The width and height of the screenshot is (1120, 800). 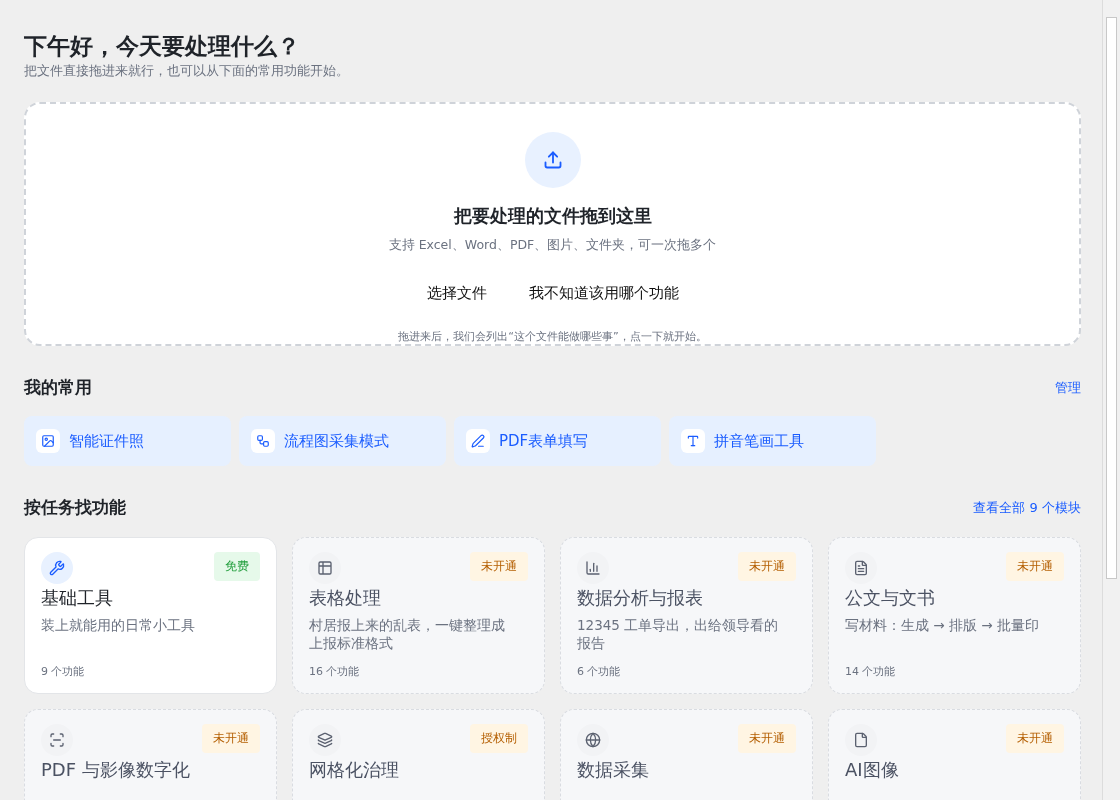 What do you see at coordinates (593, 568) in the screenshot?
I see `bar-chart-icon` at bounding box center [593, 568].